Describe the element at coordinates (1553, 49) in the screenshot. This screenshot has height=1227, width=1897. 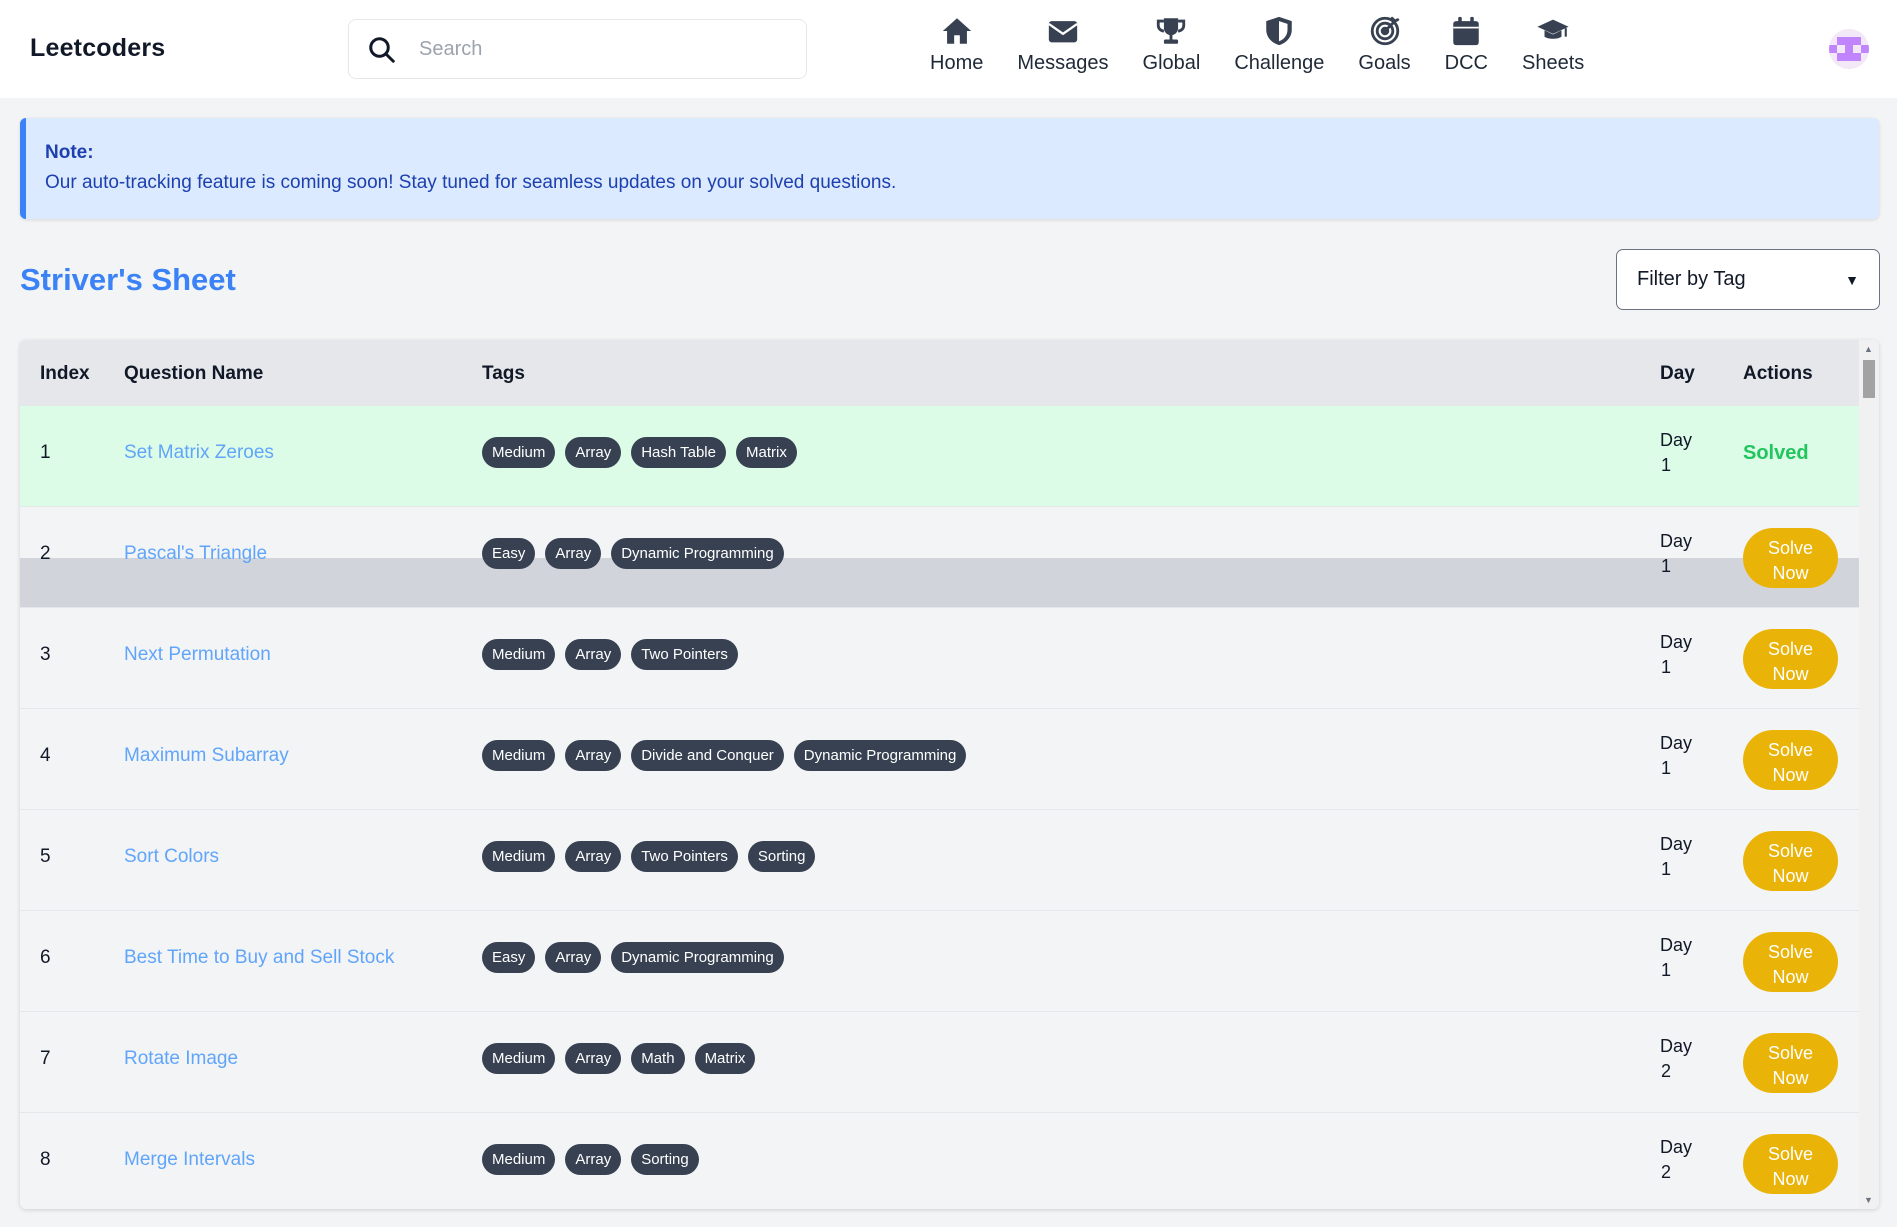
I see `nav-sheets: Sheets` at that location.